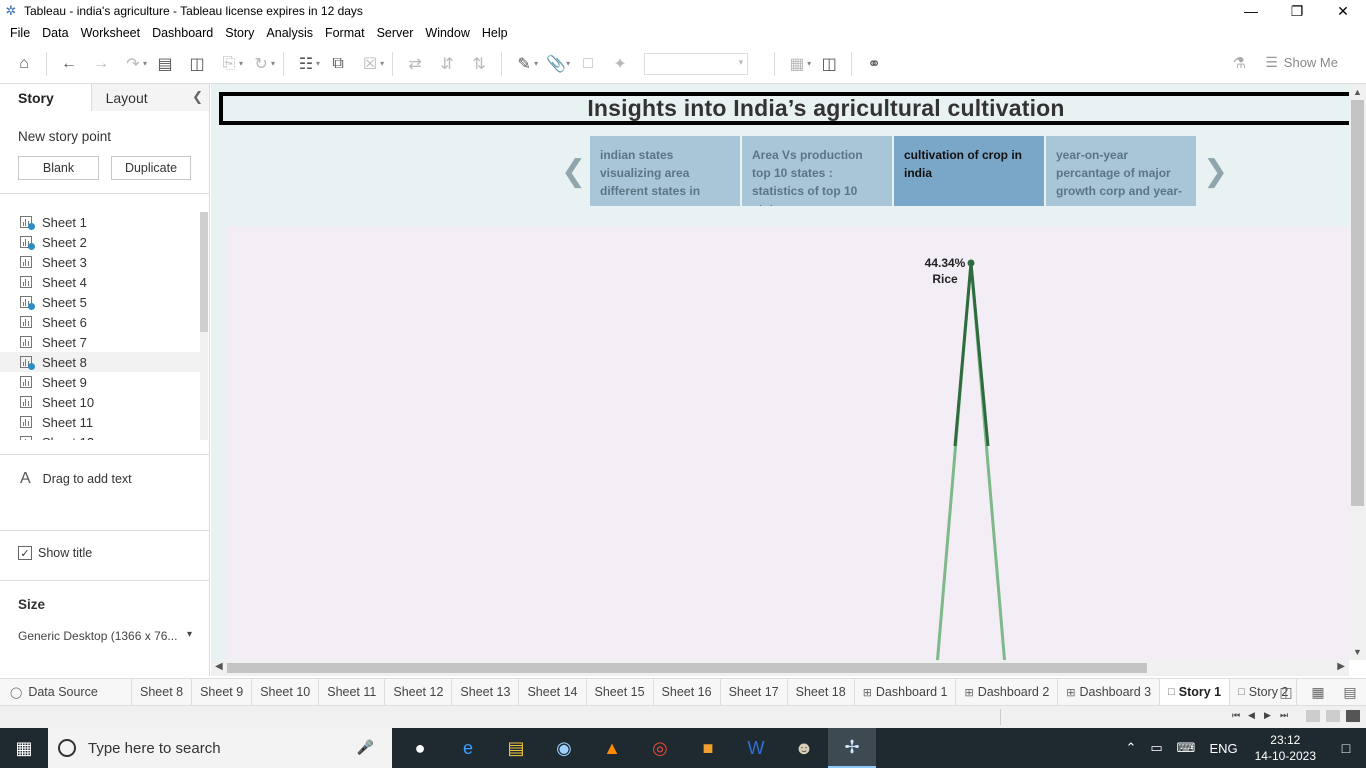 This screenshot has width=1366, height=768. Describe the element at coordinates (556, 64) in the screenshot. I see `group-members-icon: 📎` at that location.